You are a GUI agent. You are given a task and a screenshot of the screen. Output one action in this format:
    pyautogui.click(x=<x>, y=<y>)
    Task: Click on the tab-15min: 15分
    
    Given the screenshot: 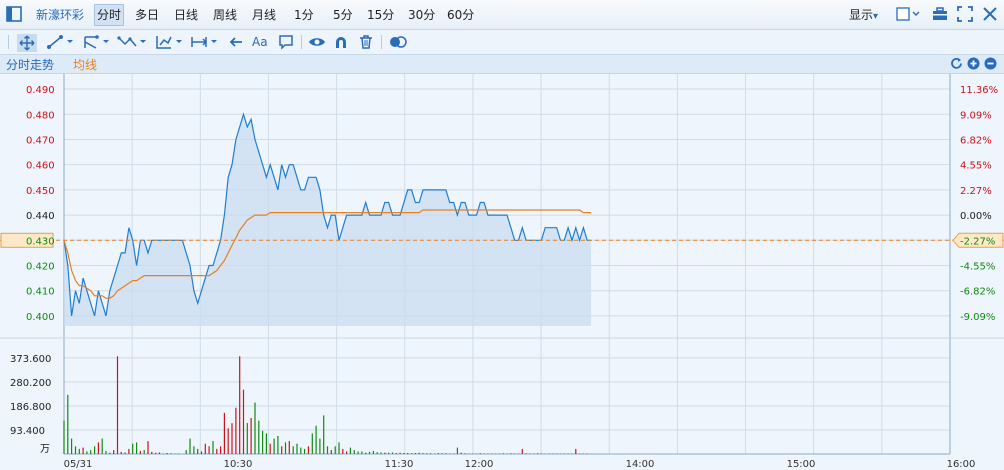 What is the action you would take?
    pyautogui.click(x=380, y=15)
    